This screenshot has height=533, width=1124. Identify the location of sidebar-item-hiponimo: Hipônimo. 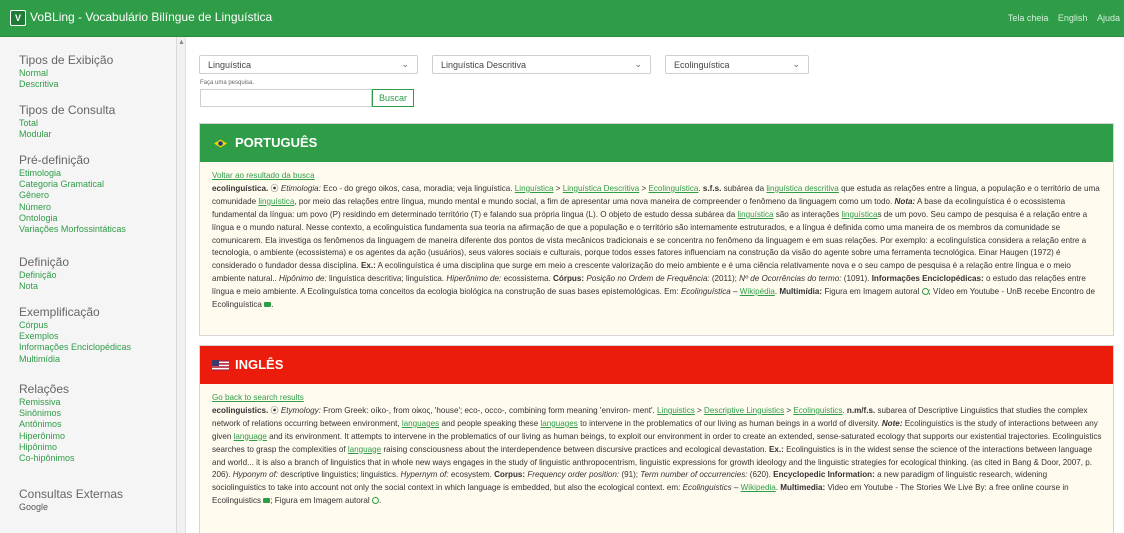
(47, 447).